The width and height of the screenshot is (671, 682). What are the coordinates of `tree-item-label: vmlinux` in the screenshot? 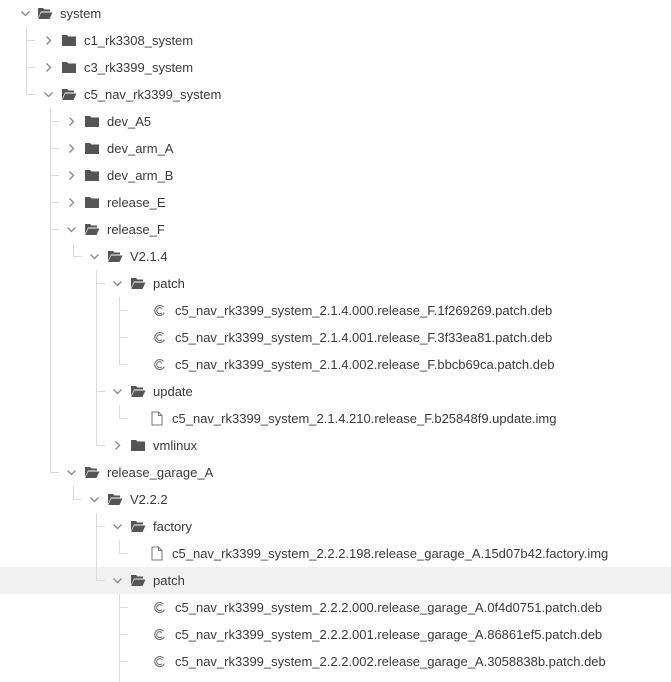 It's located at (175, 445).